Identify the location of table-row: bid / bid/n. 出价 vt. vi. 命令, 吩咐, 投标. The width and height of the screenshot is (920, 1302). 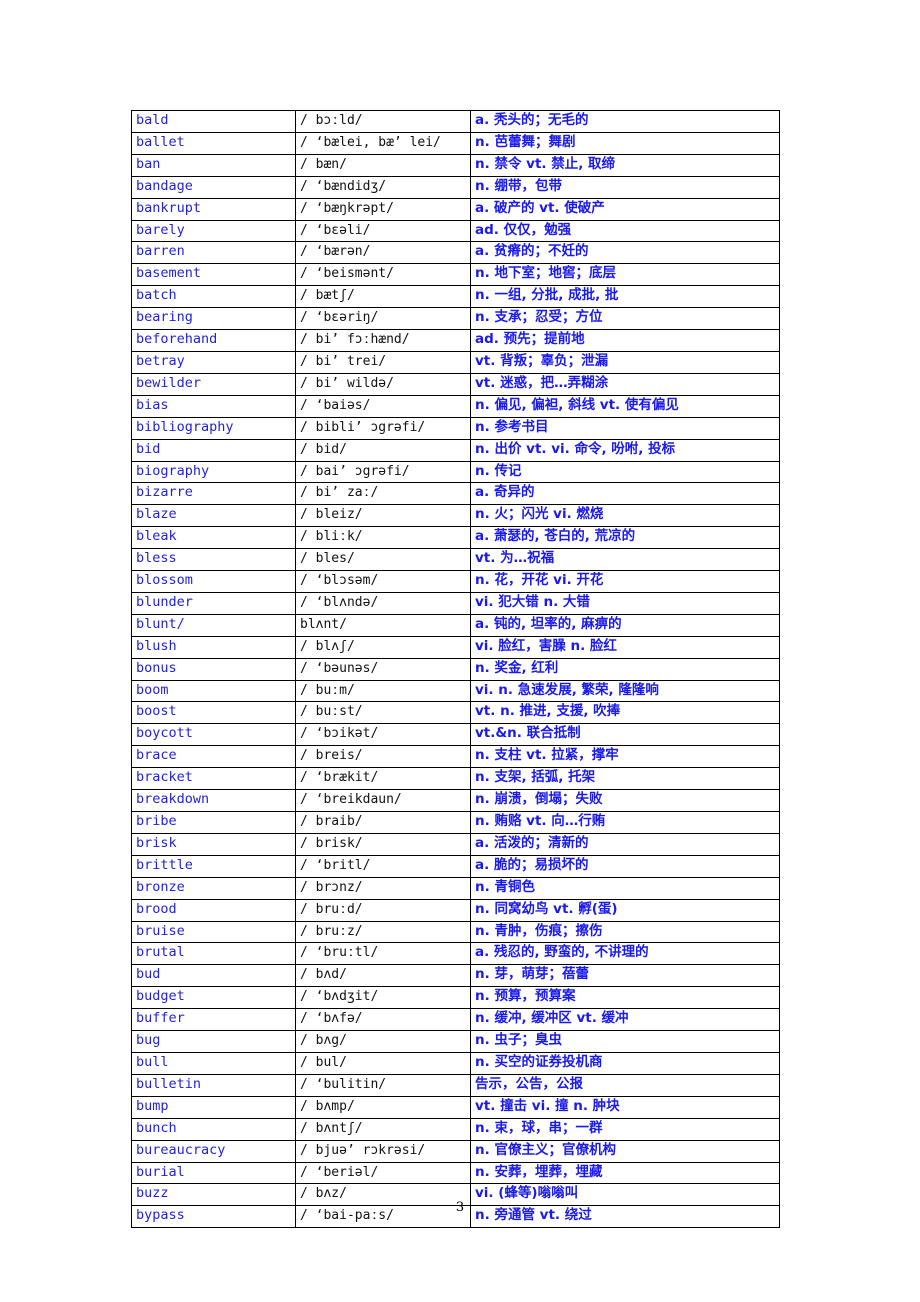
(455, 450).